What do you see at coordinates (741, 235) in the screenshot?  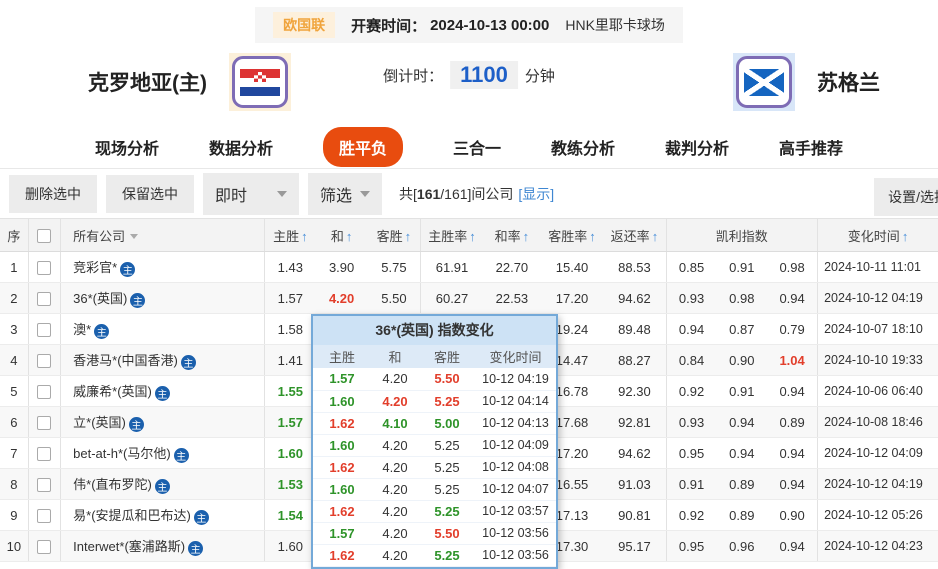 I see `header-kelly: 凯利指数` at bounding box center [741, 235].